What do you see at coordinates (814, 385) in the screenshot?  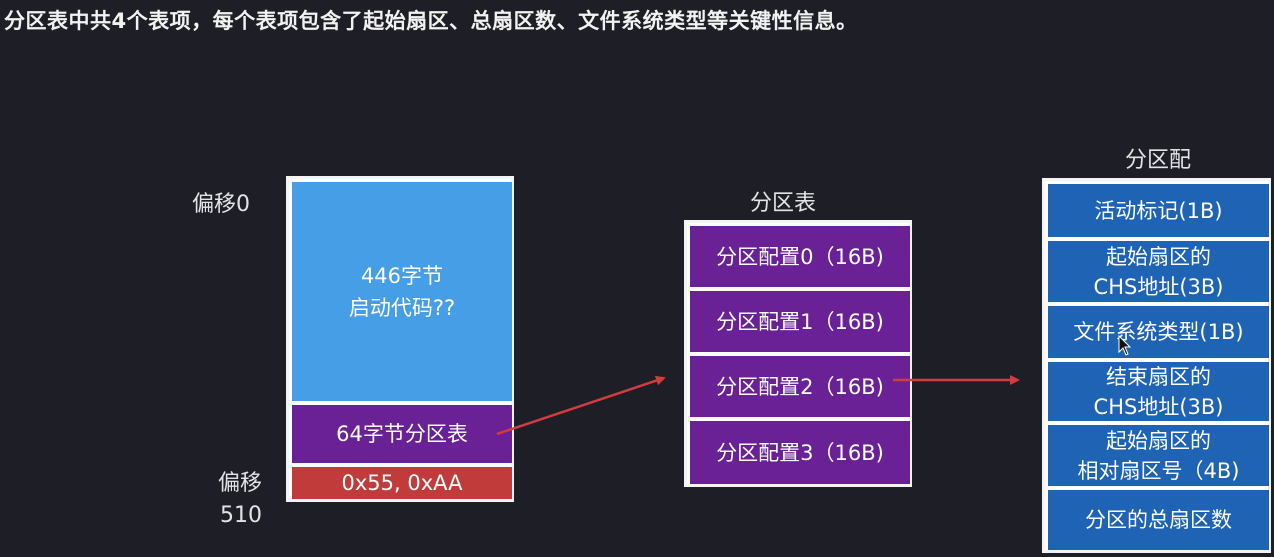 I see `connector-arrows` at bounding box center [814, 385].